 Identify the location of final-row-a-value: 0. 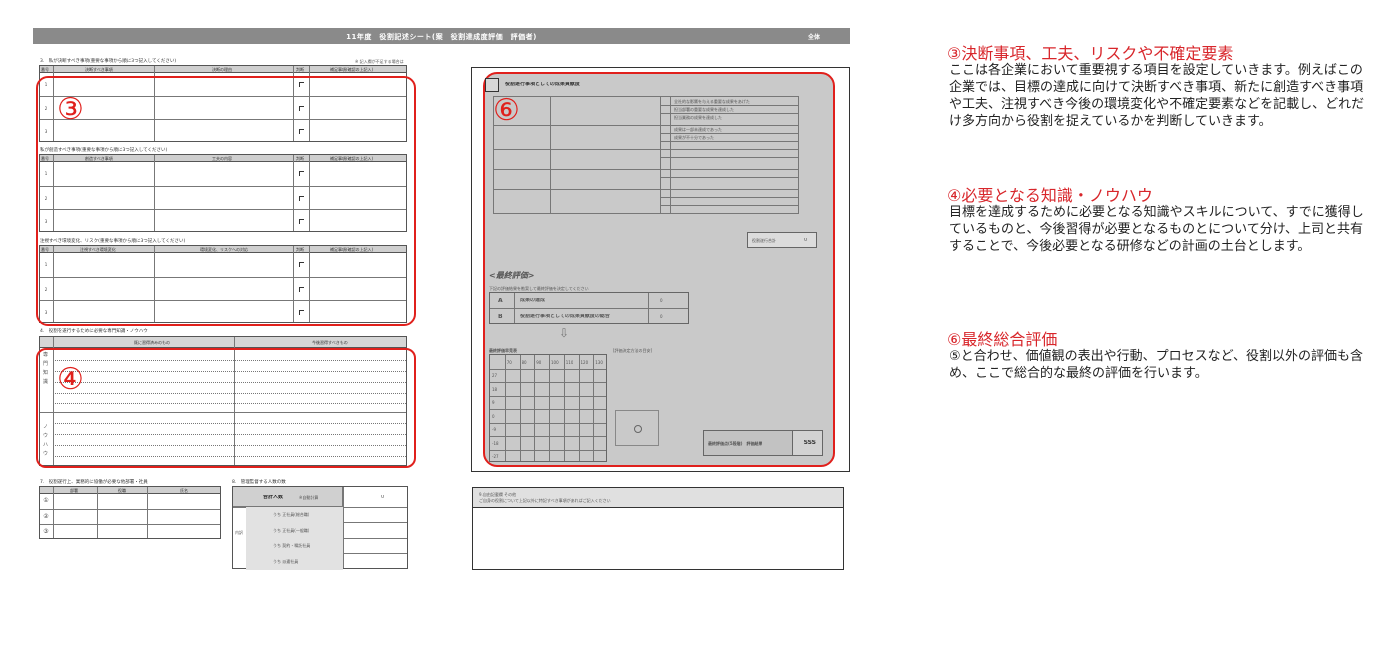
(661, 300).